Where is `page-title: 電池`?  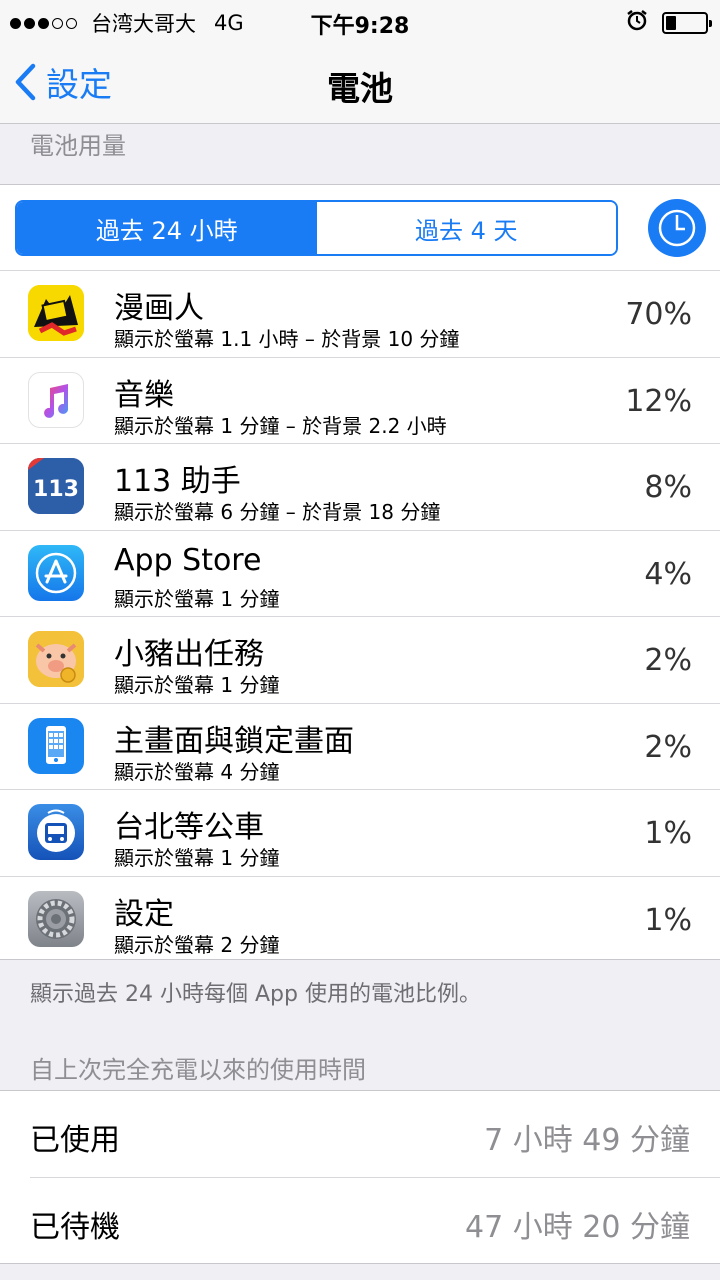
page-title: 電池 is located at coordinates (360, 88).